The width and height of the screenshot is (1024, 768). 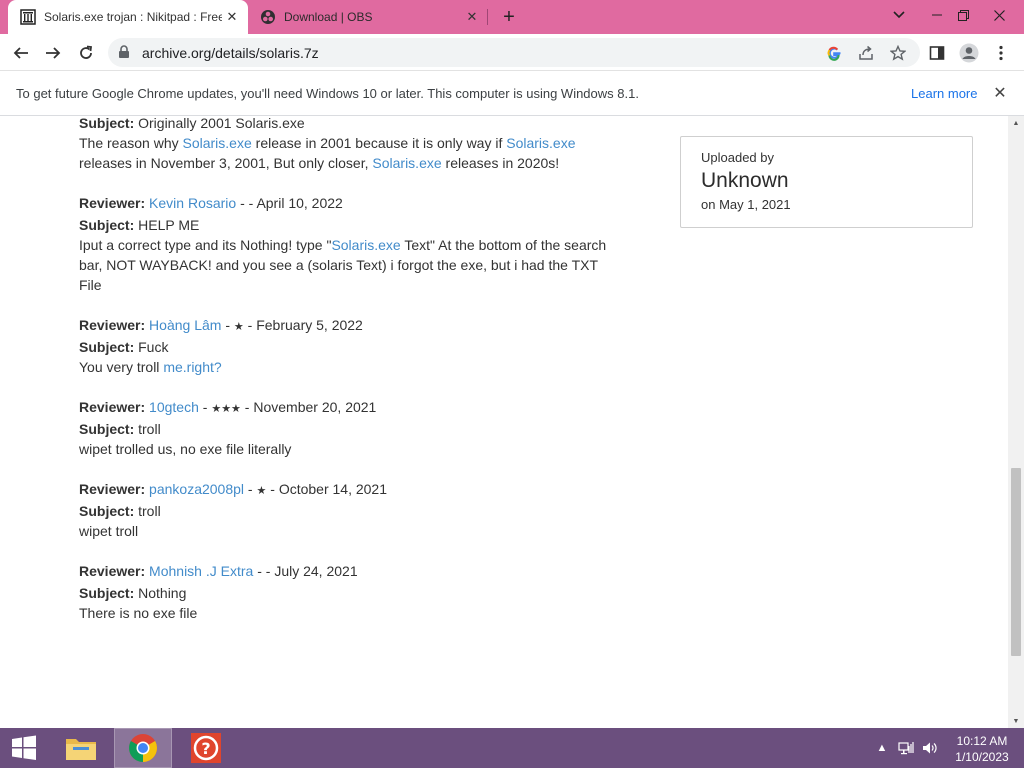 I want to click on obs-icon, so click(x=268, y=17).